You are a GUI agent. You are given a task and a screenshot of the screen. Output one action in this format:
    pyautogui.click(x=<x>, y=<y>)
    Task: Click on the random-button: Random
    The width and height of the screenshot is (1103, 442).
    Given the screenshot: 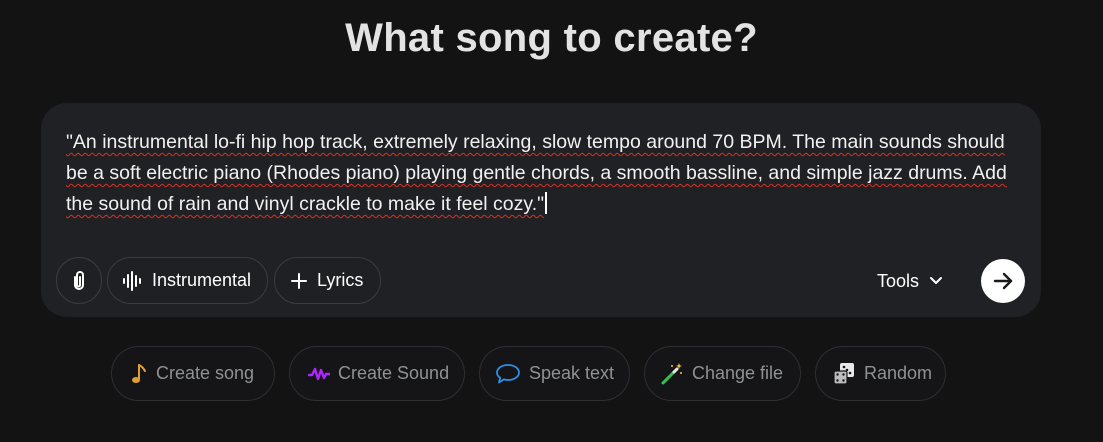 What is the action you would take?
    pyautogui.click(x=880, y=373)
    